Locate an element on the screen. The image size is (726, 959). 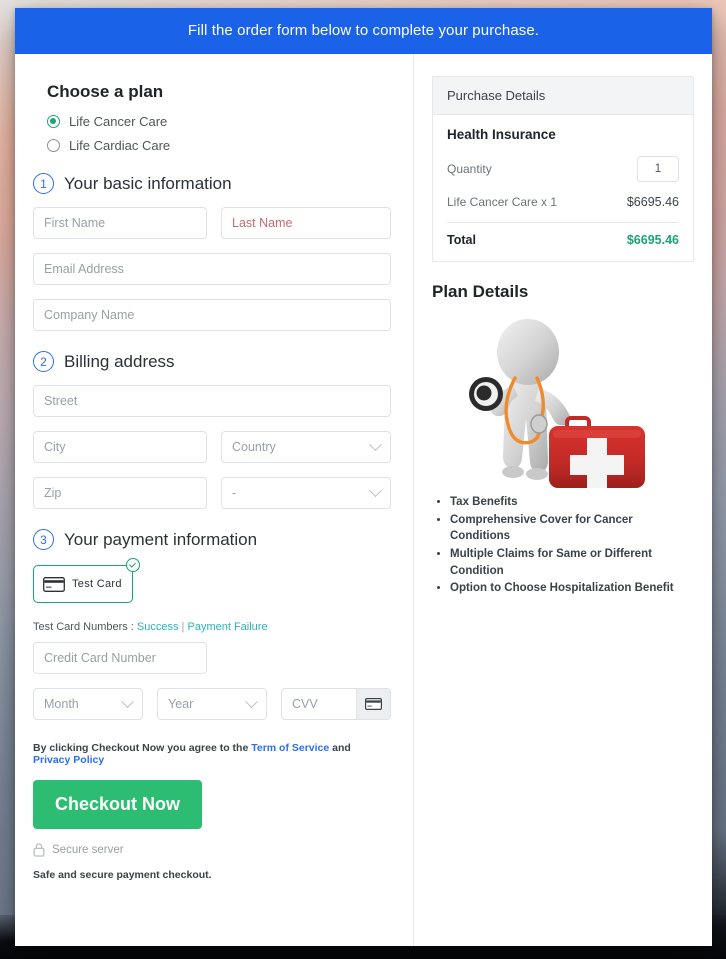
quantity-input: 1 is located at coordinates (658, 169).